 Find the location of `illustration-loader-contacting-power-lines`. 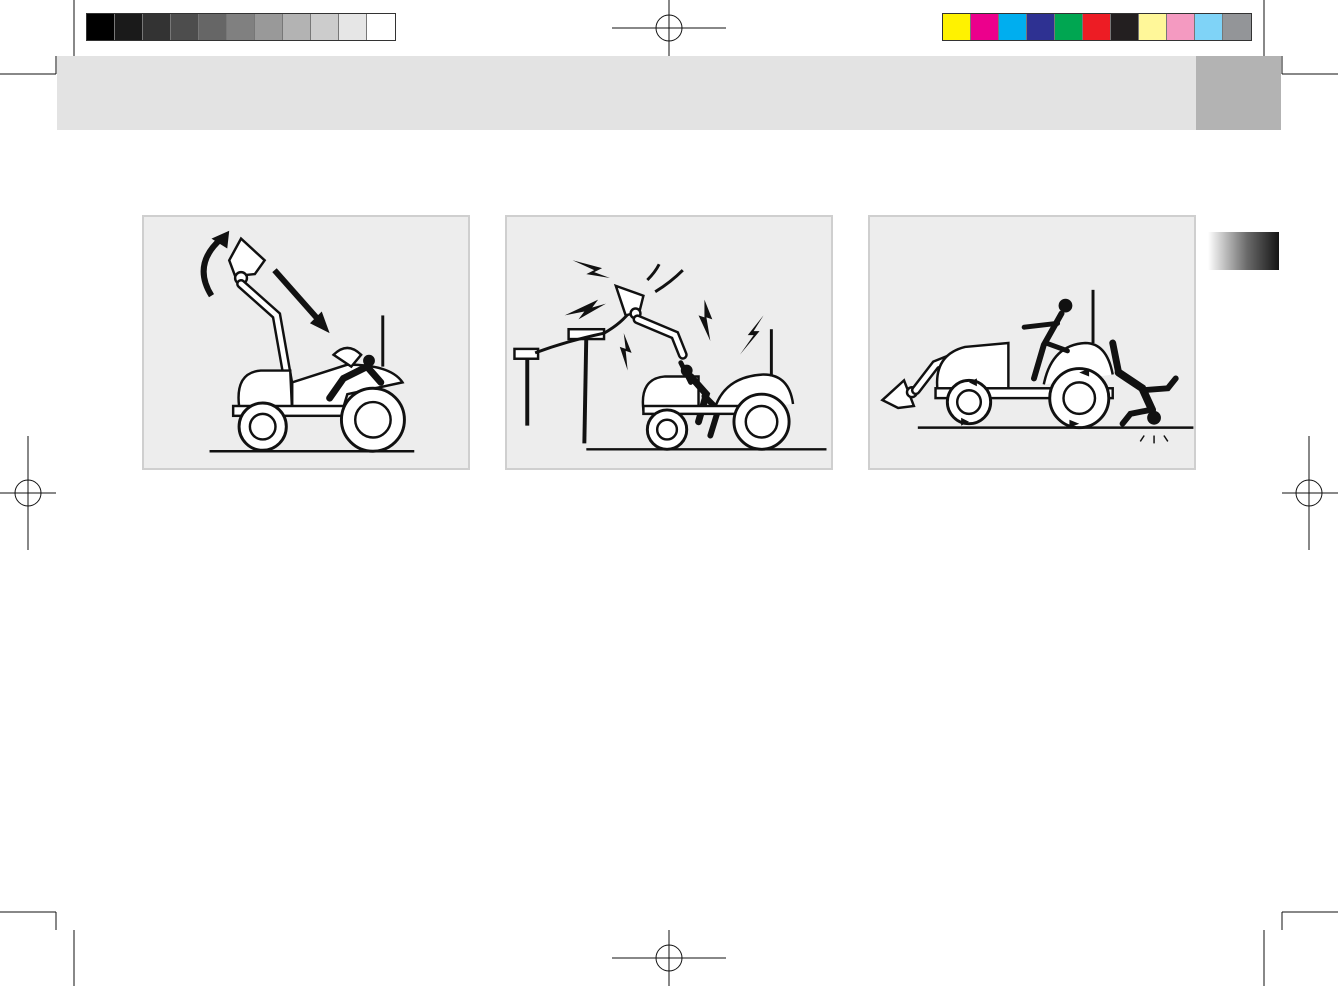

illustration-loader-contacting-power-lines is located at coordinates (669, 342).